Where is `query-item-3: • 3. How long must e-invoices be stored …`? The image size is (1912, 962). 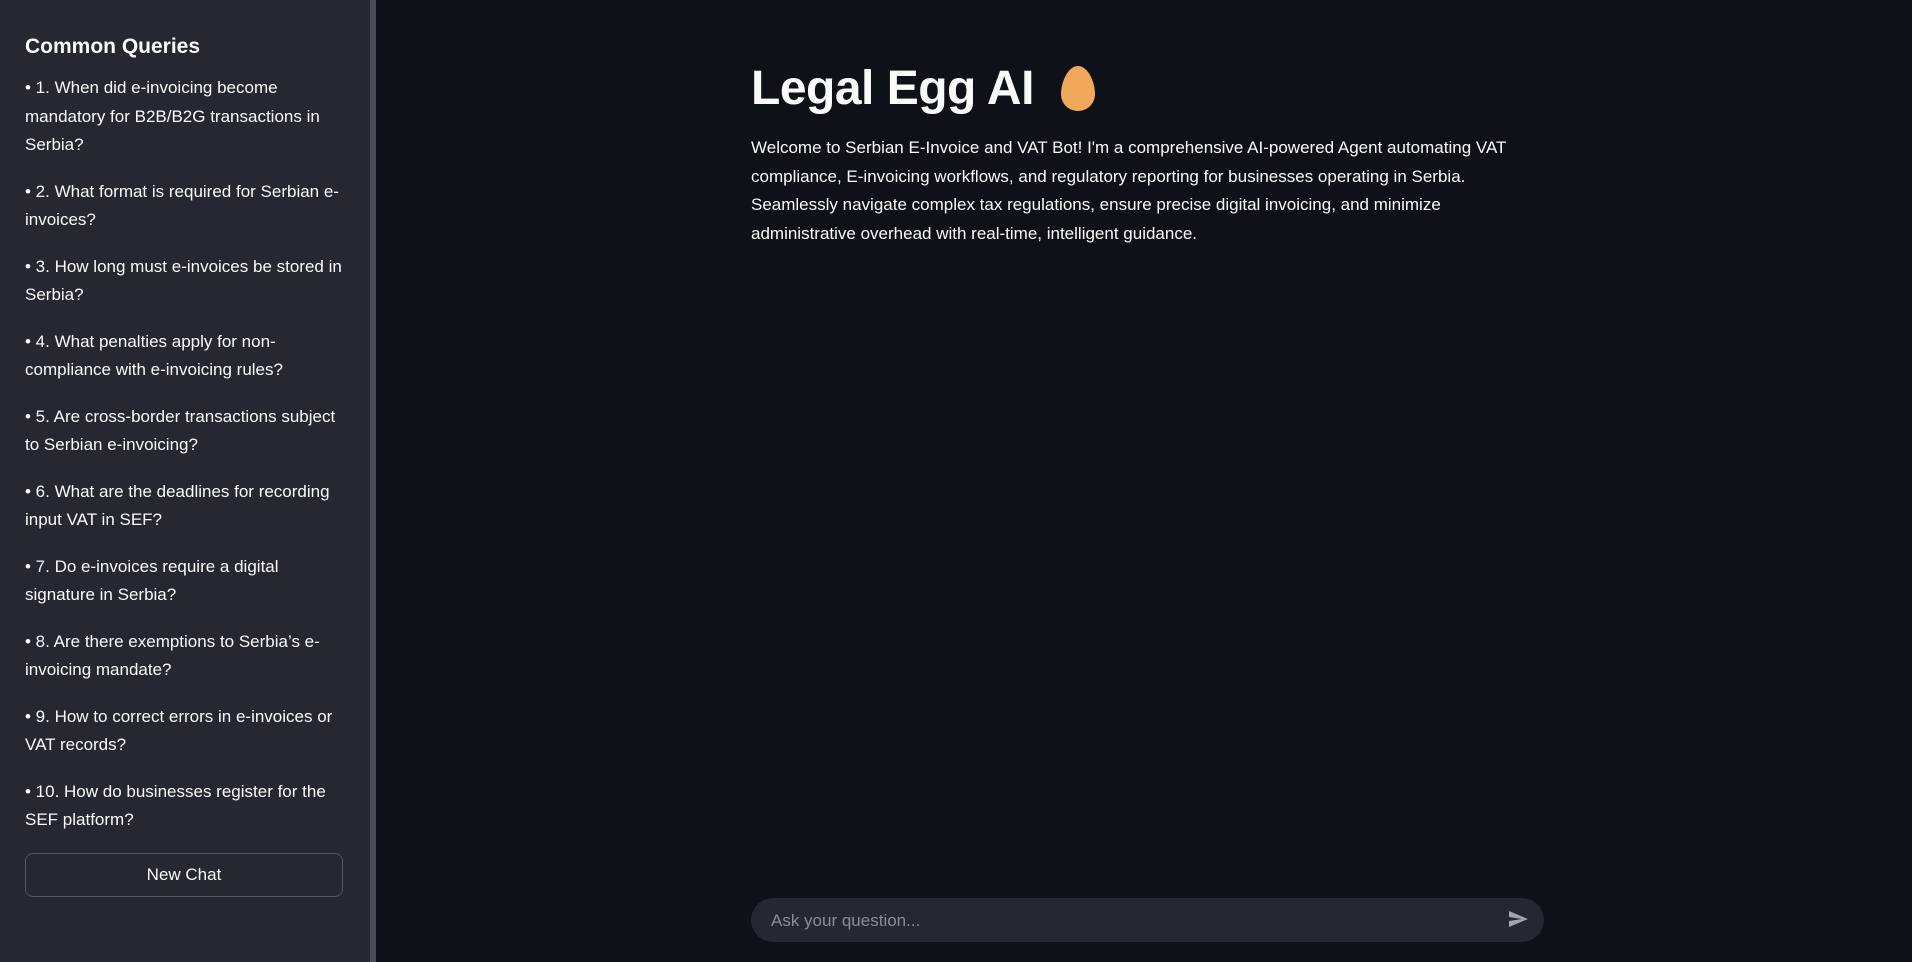 query-item-3: • 3. How long must e-invoices be stored … is located at coordinates (185, 281).